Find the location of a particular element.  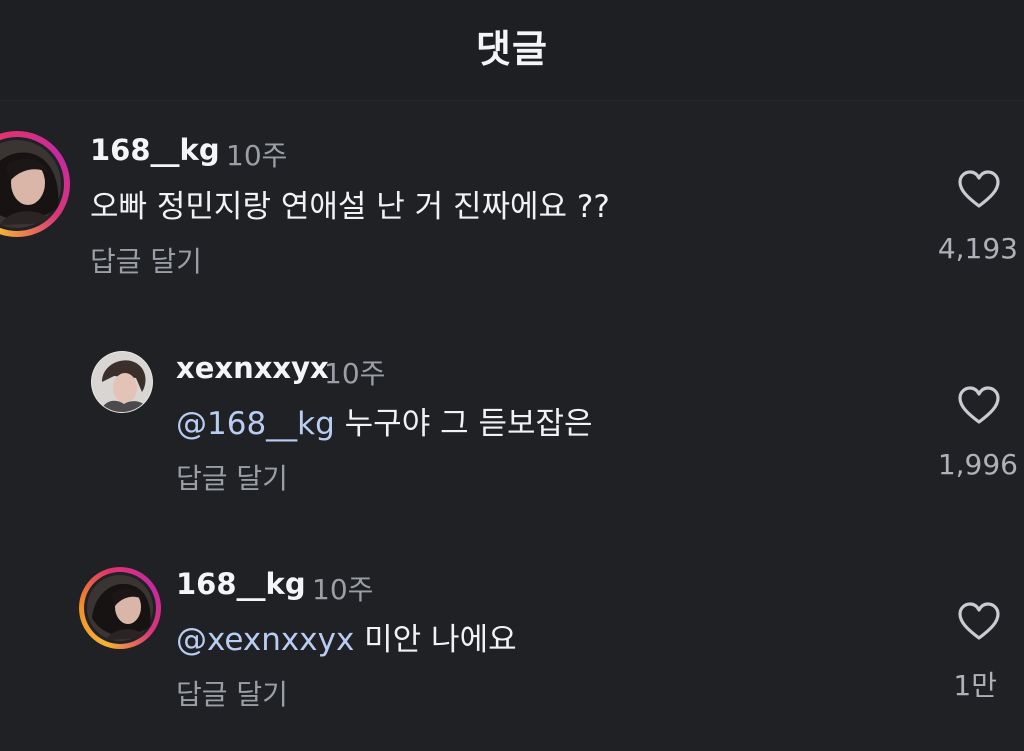

like-count: 4,193 is located at coordinates (977, 248).